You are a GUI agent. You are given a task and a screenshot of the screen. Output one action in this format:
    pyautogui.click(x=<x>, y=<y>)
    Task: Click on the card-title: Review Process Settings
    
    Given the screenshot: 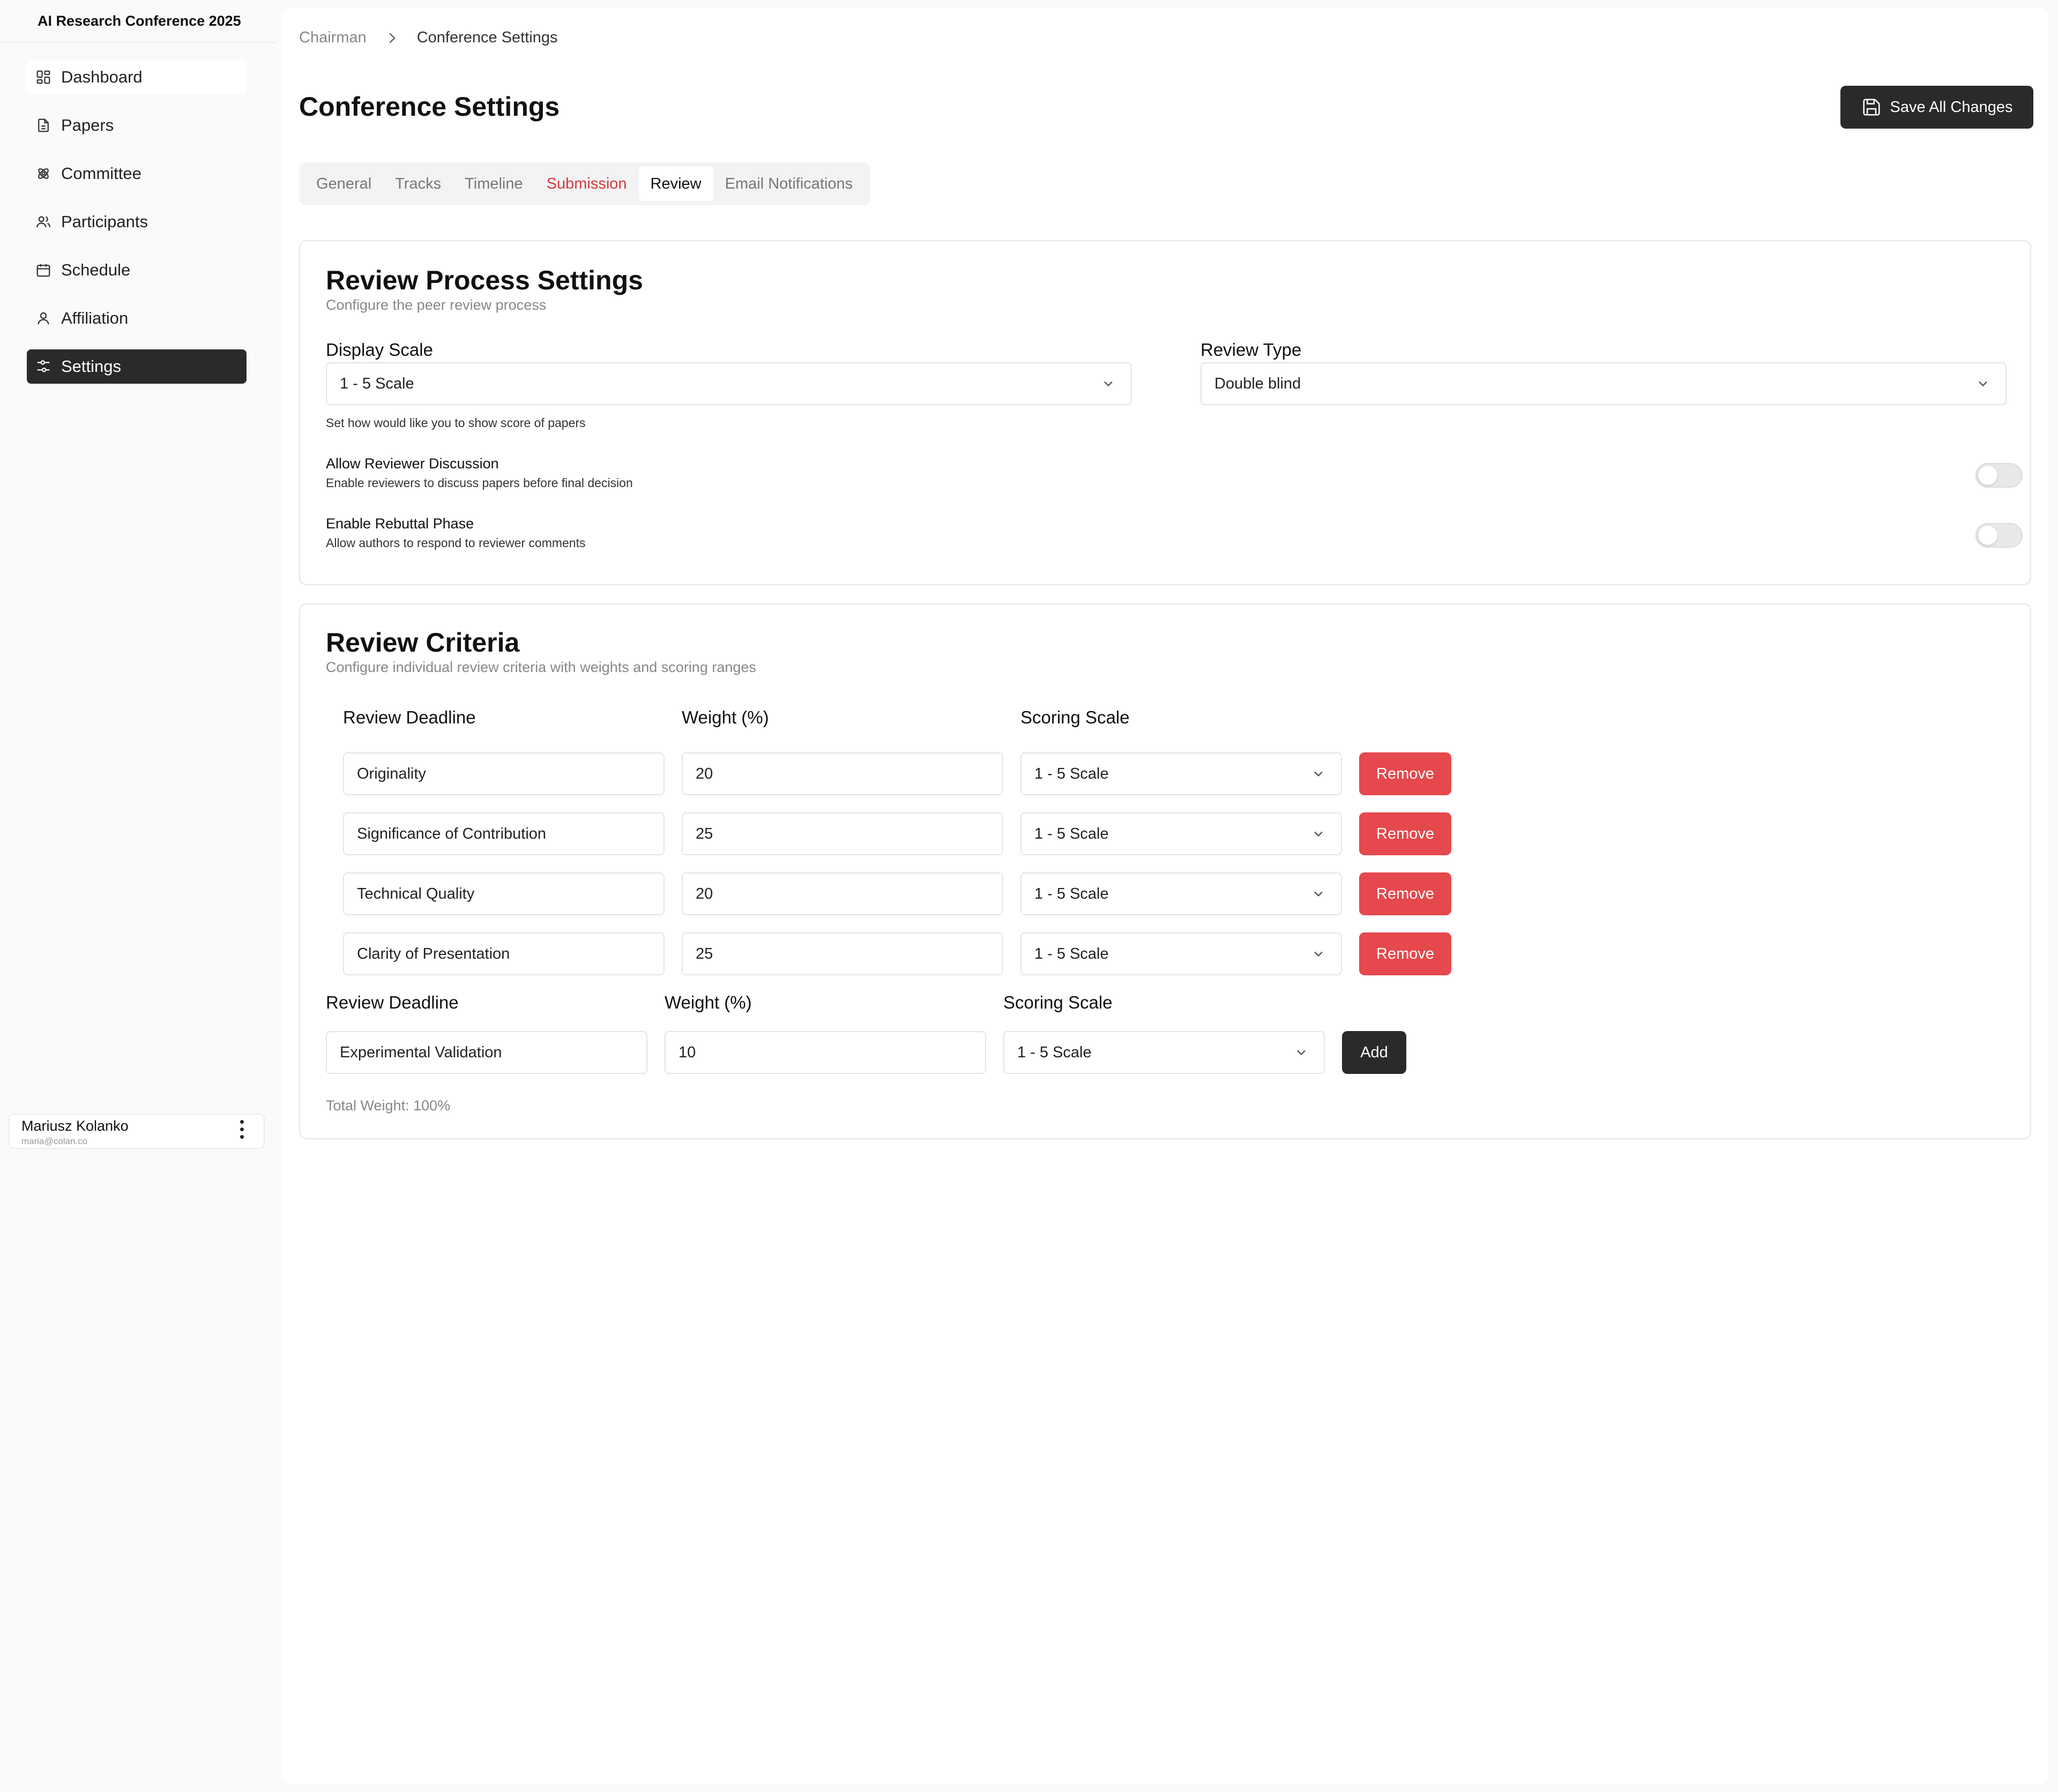 What is the action you would take?
    pyautogui.click(x=484, y=280)
    